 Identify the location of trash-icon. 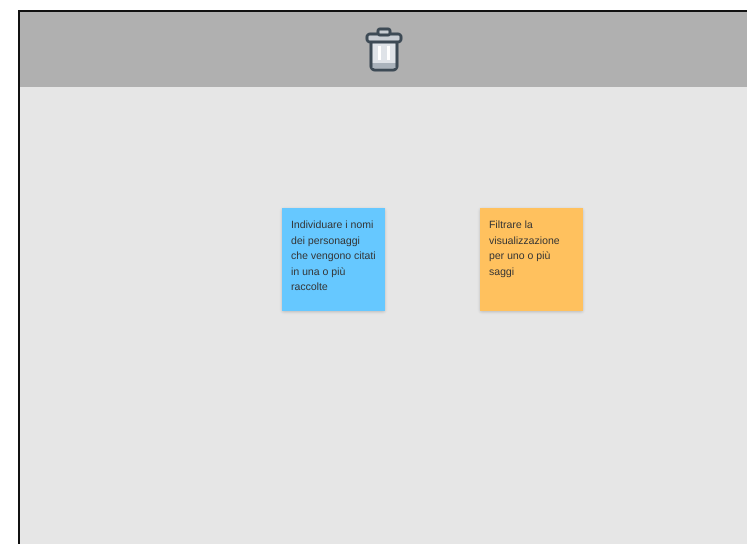
(384, 49).